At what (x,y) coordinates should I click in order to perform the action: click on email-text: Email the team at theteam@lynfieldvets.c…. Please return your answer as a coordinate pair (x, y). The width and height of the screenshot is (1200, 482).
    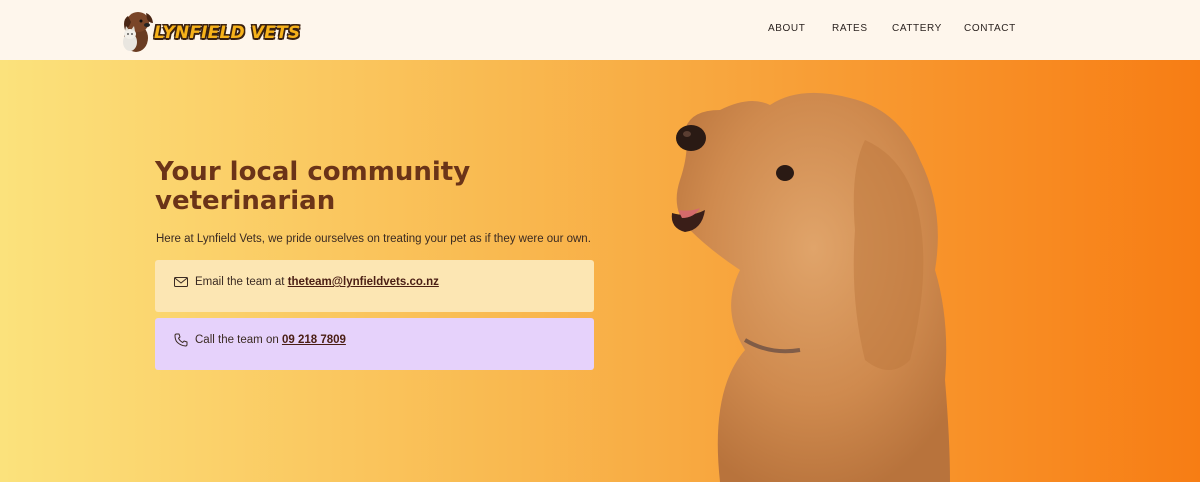
    Looking at the image, I should click on (317, 282).